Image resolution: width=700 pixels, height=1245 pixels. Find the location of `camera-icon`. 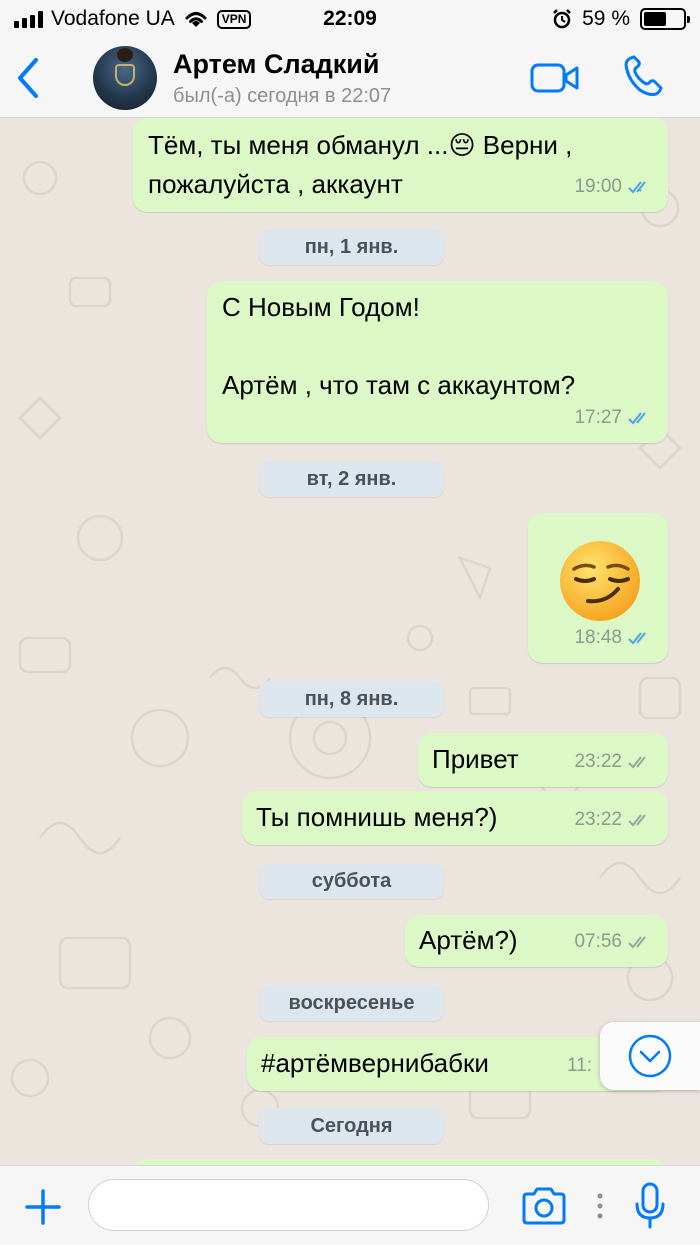

camera-icon is located at coordinates (544, 1206).